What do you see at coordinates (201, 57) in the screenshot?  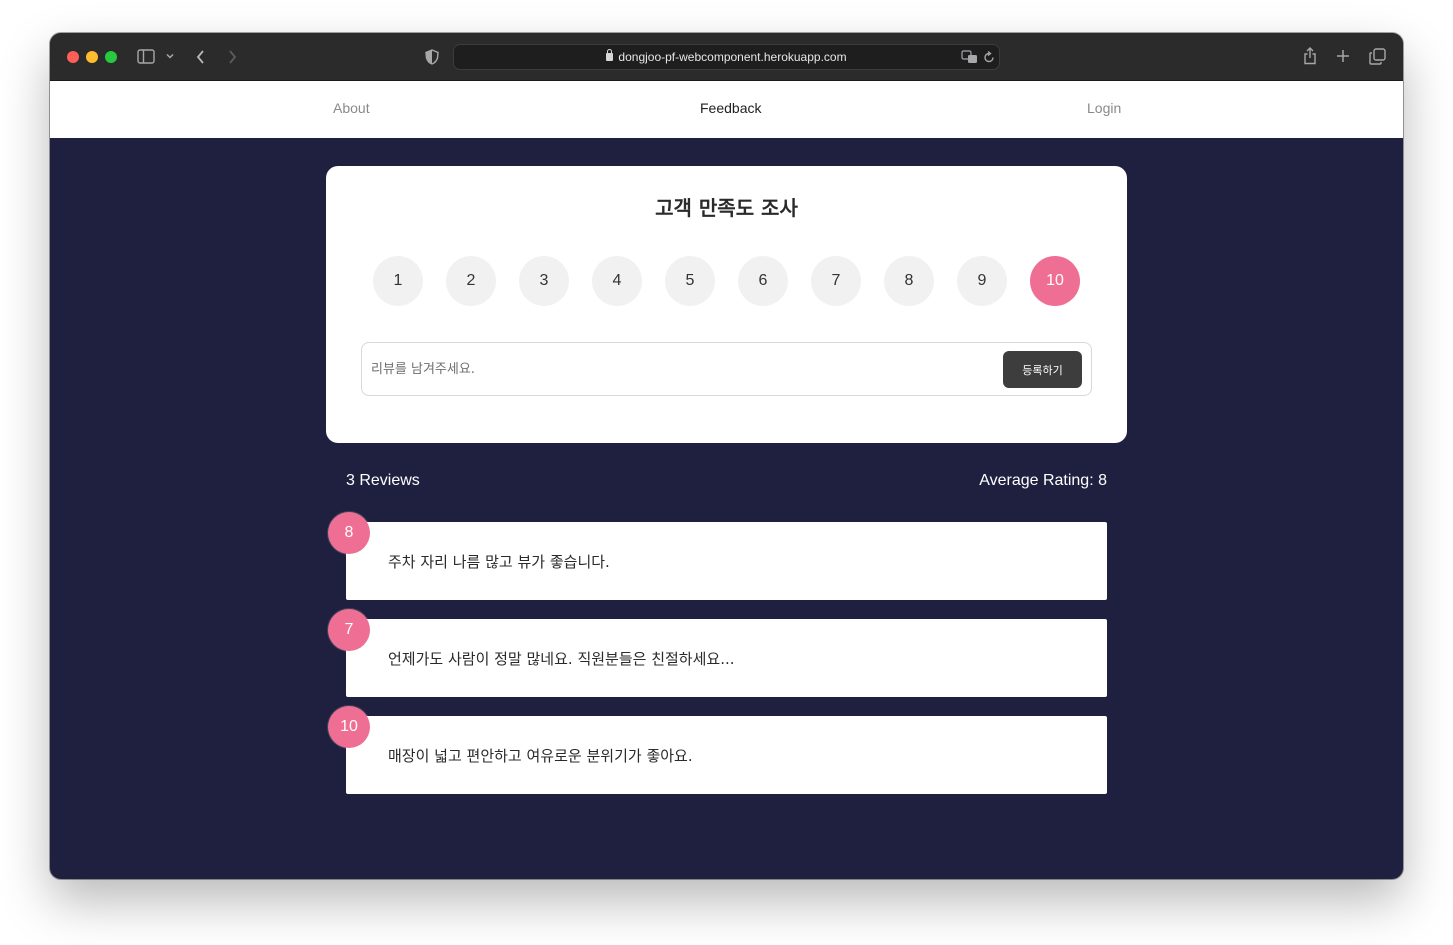 I see `back-icon` at bounding box center [201, 57].